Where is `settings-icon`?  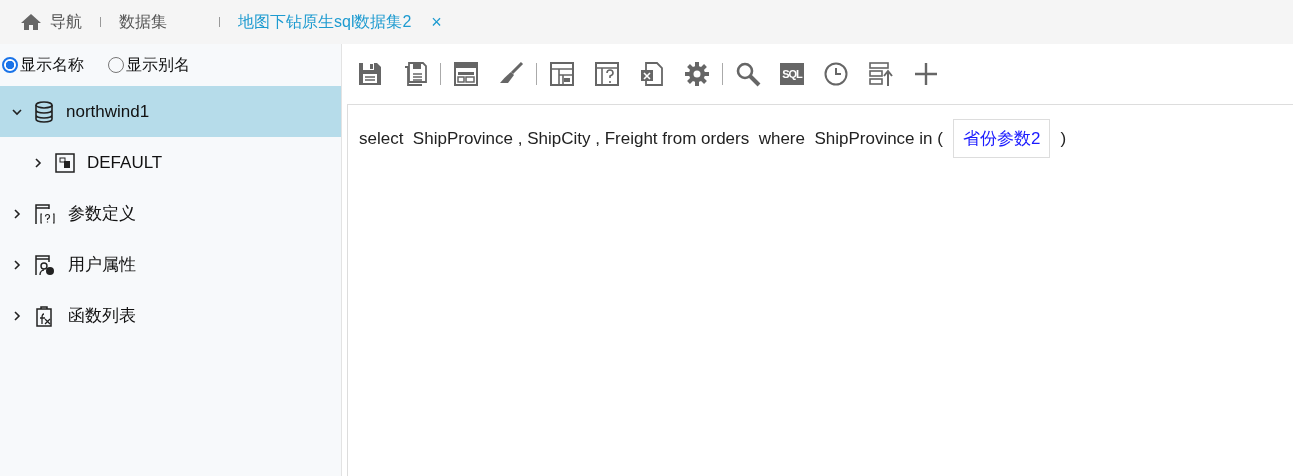
settings-icon is located at coordinates (697, 74).